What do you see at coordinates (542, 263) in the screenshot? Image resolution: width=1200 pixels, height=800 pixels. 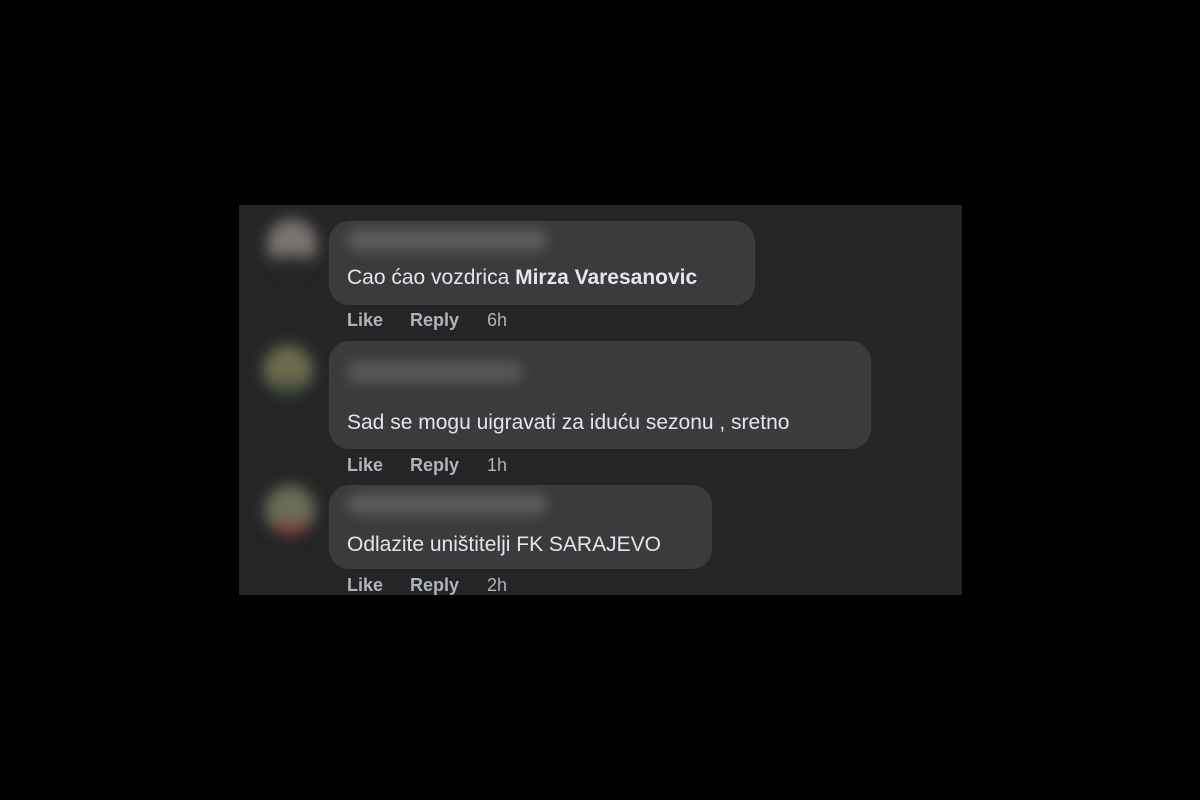 I see `comment-bubble: Cao ćao vozdrica Mirza Varesanovic` at bounding box center [542, 263].